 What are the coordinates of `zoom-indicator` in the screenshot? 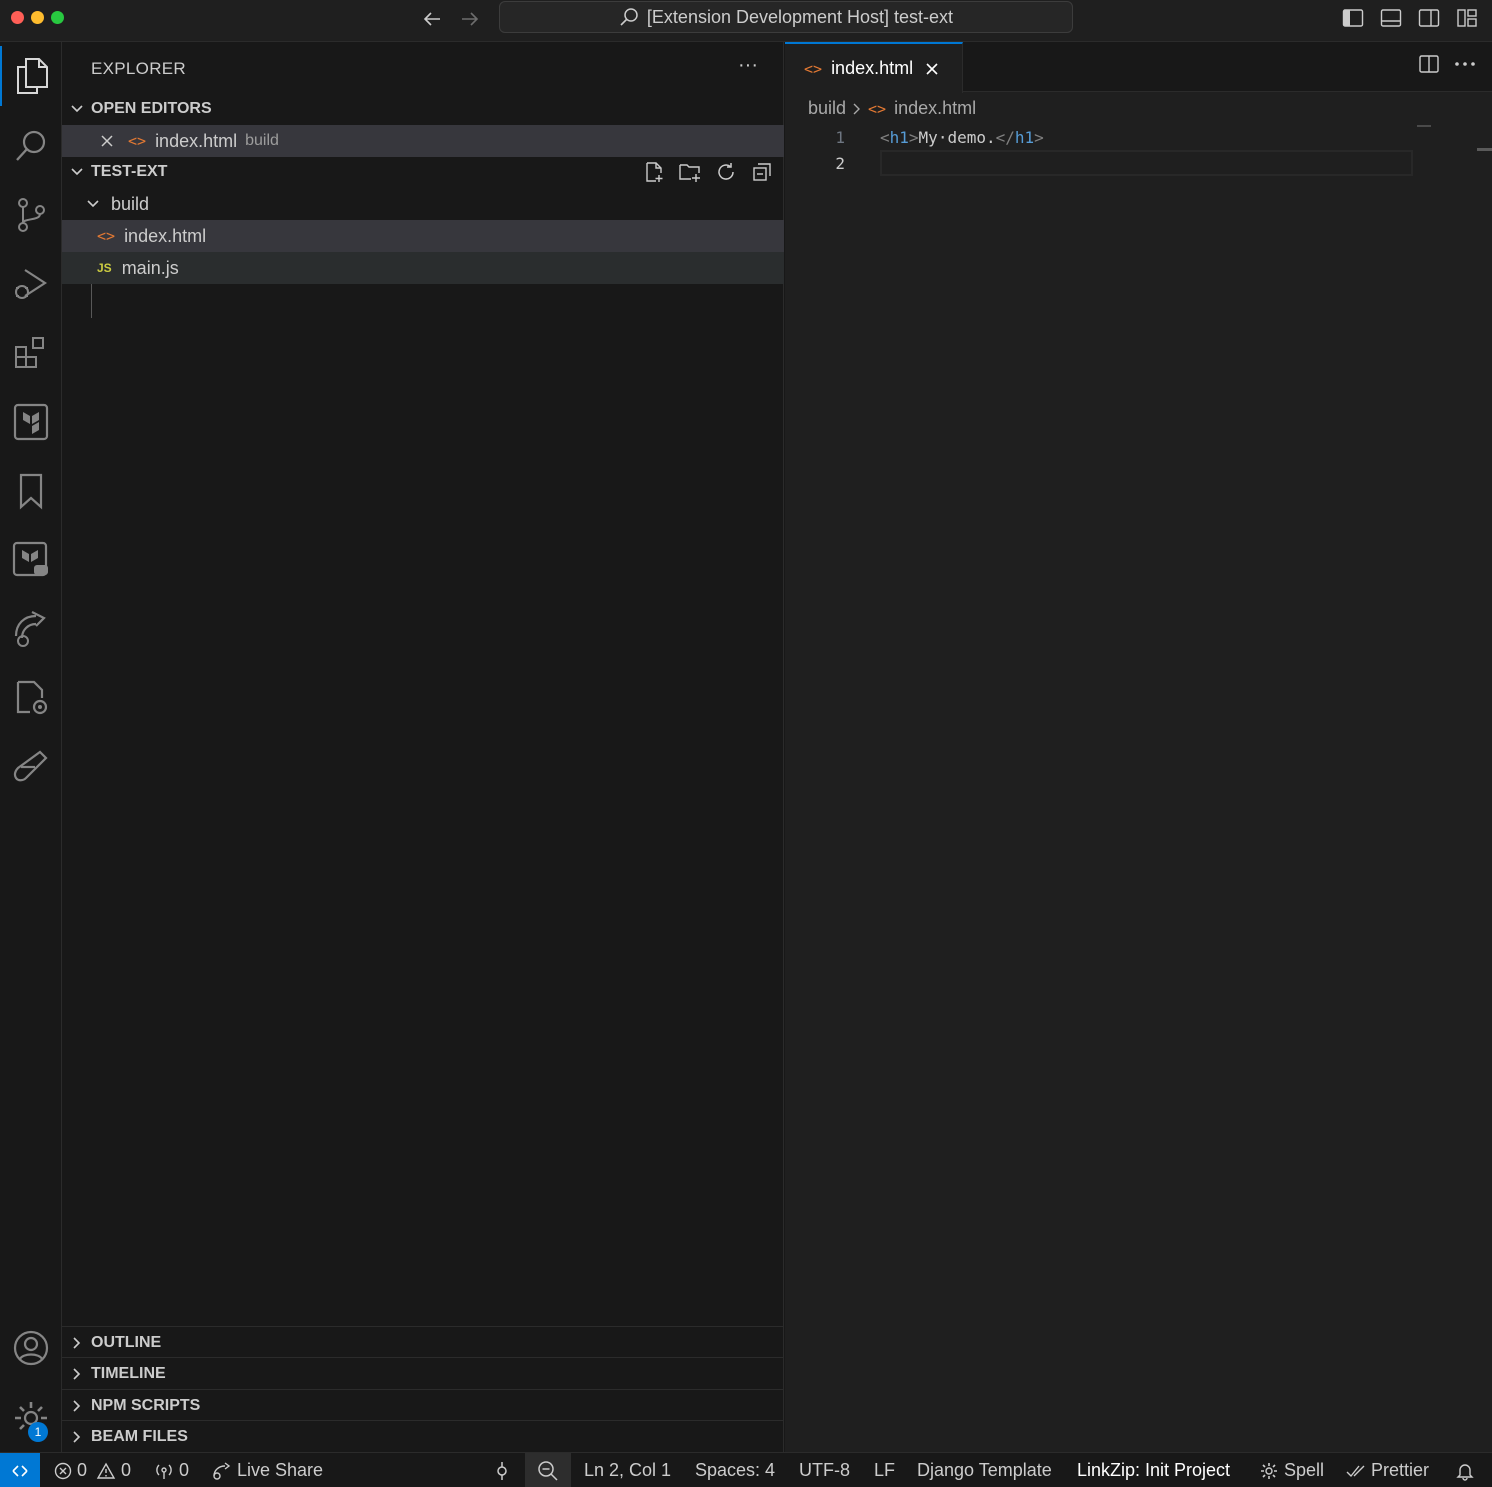 It's located at (548, 1470).